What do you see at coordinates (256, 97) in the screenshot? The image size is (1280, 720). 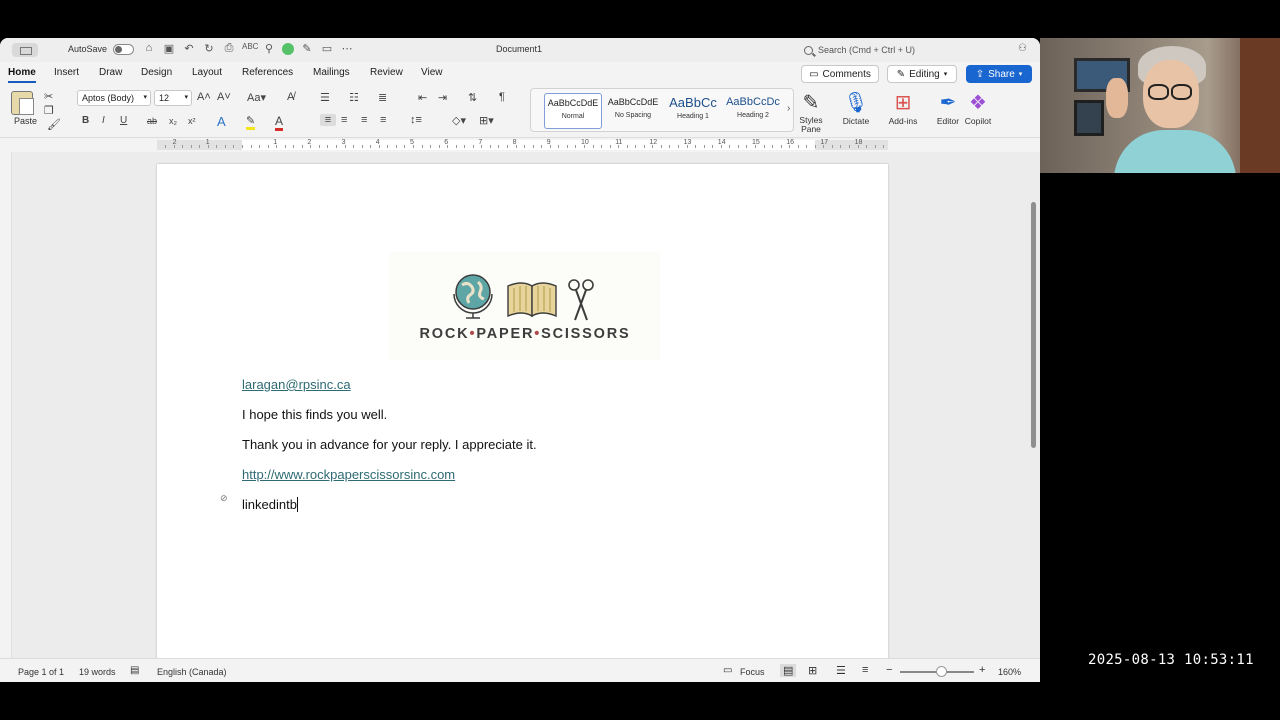 I see `change-case-icon: Aa▾` at bounding box center [256, 97].